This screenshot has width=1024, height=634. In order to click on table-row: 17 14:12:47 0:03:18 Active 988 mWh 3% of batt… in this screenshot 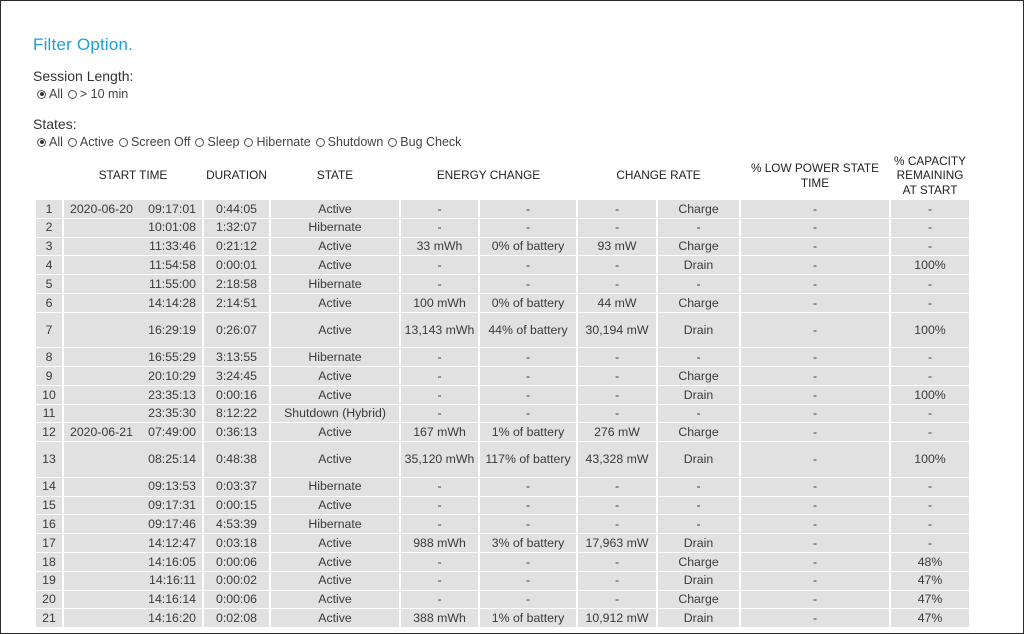, I will do `click(502, 543)`.